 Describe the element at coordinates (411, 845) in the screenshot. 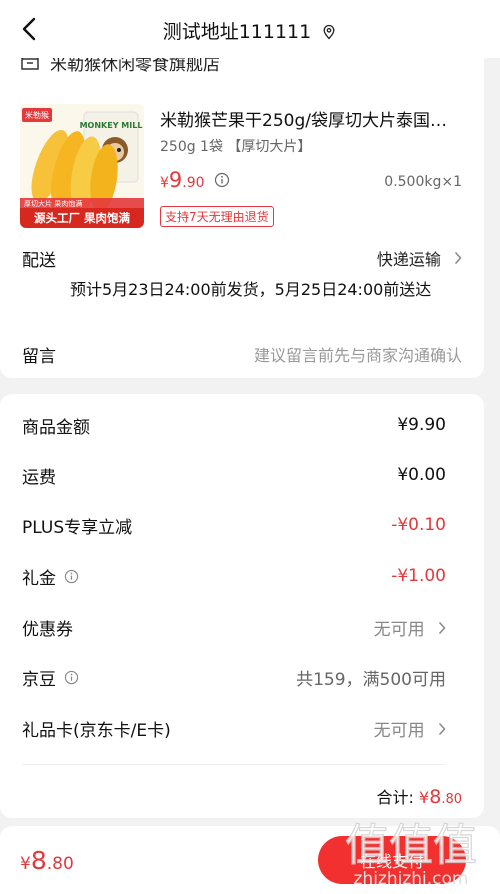

I see `watermark-text: 值值值` at that location.